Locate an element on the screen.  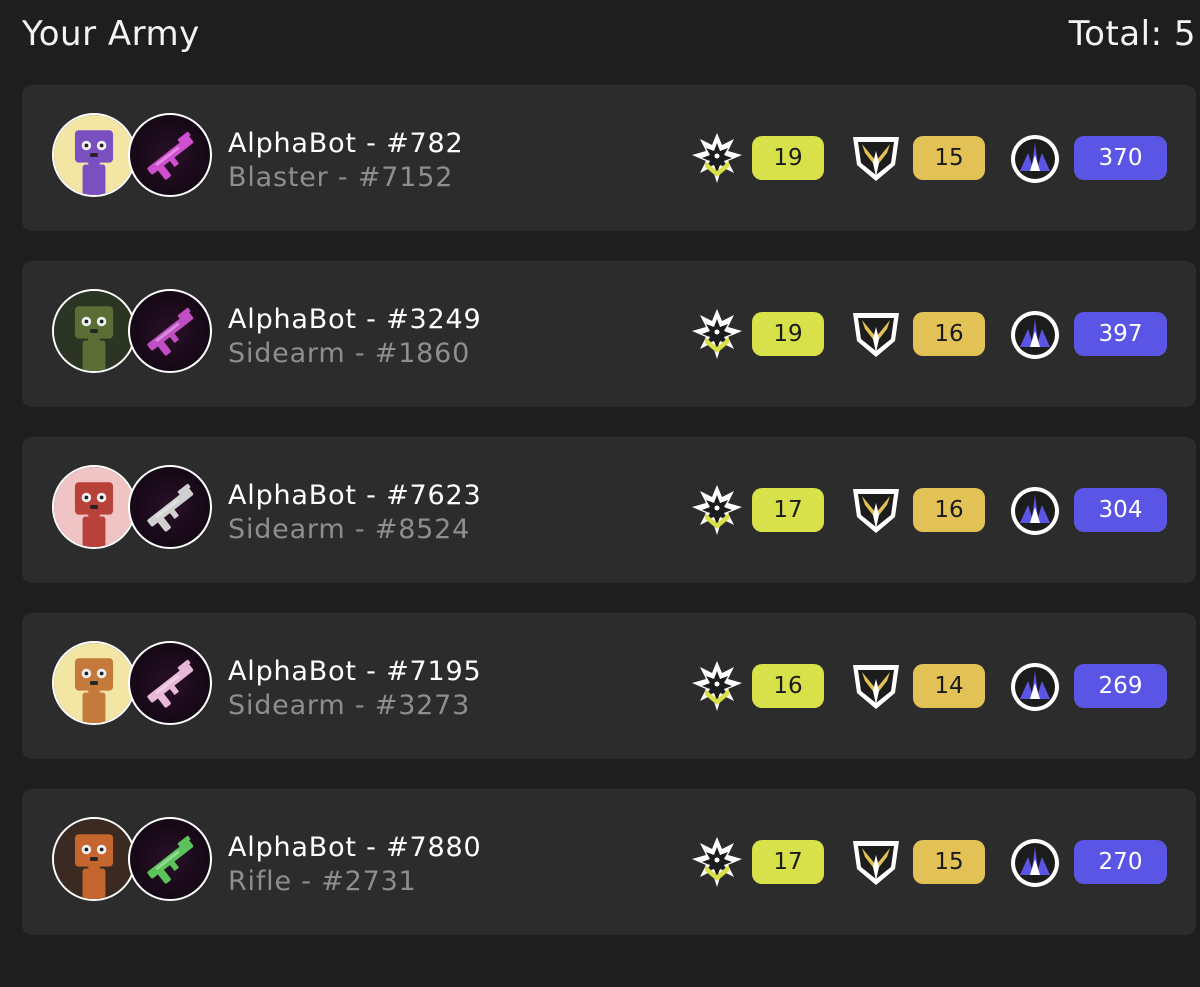
bot-name: AlphaBot - #7880 is located at coordinates (355, 847).